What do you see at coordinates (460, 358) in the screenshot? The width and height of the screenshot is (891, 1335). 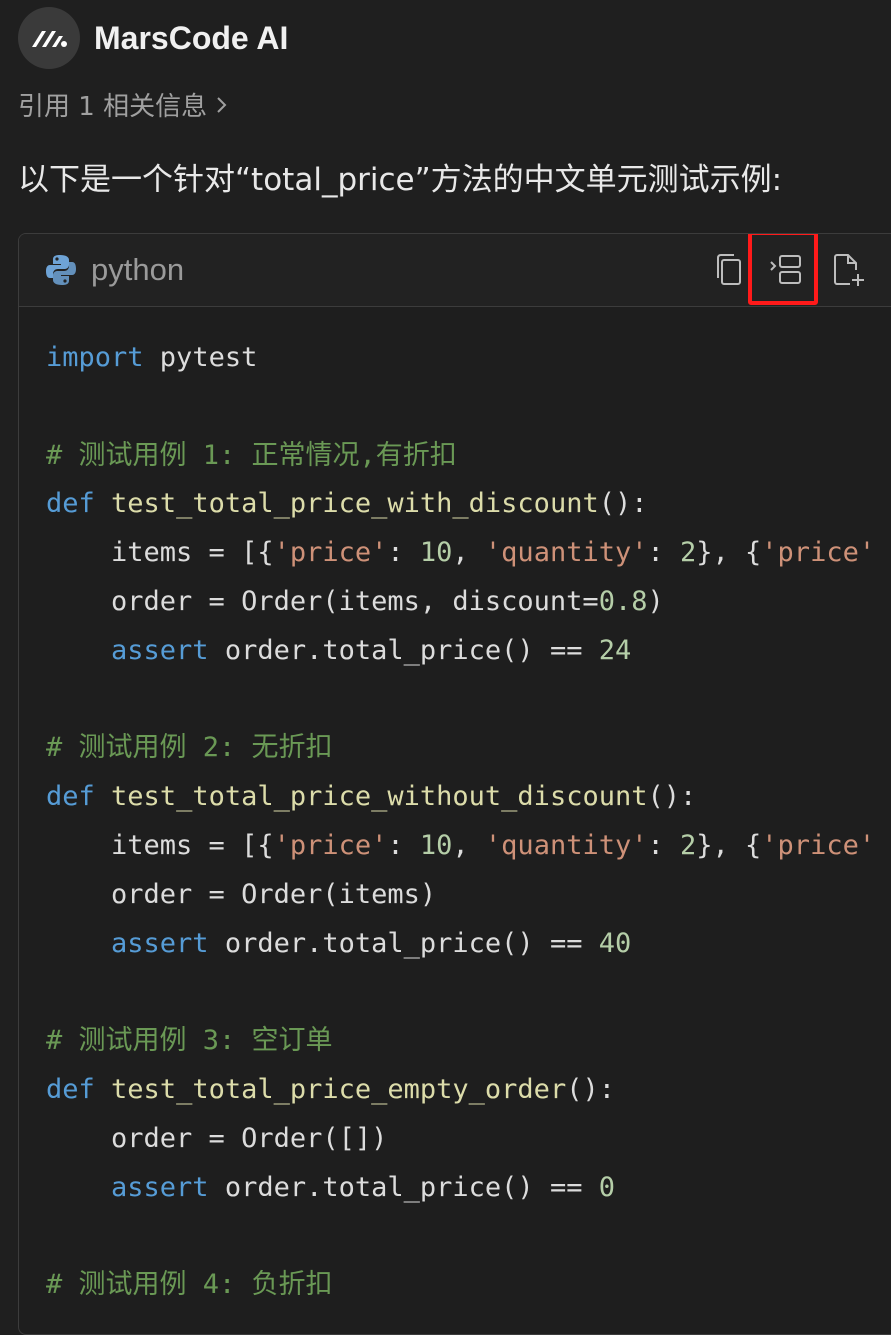 I see `code-line: import pytest` at bounding box center [460, 358].